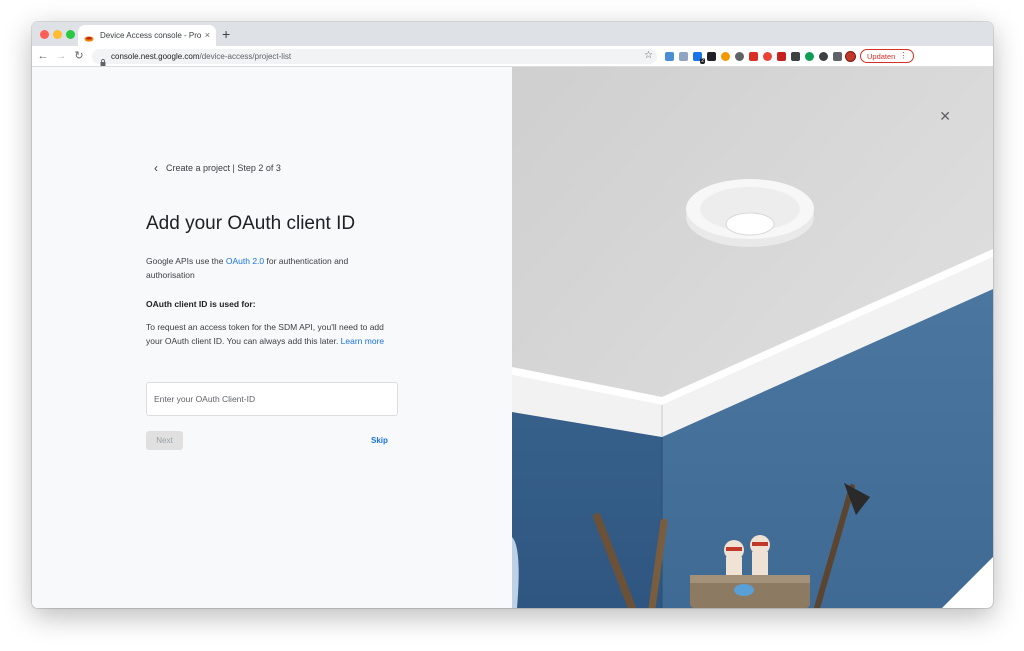 The width and height of the screenshot is (1024, 651). I want to click on page-title: Add your OAuth client ID, so click(251, 223).